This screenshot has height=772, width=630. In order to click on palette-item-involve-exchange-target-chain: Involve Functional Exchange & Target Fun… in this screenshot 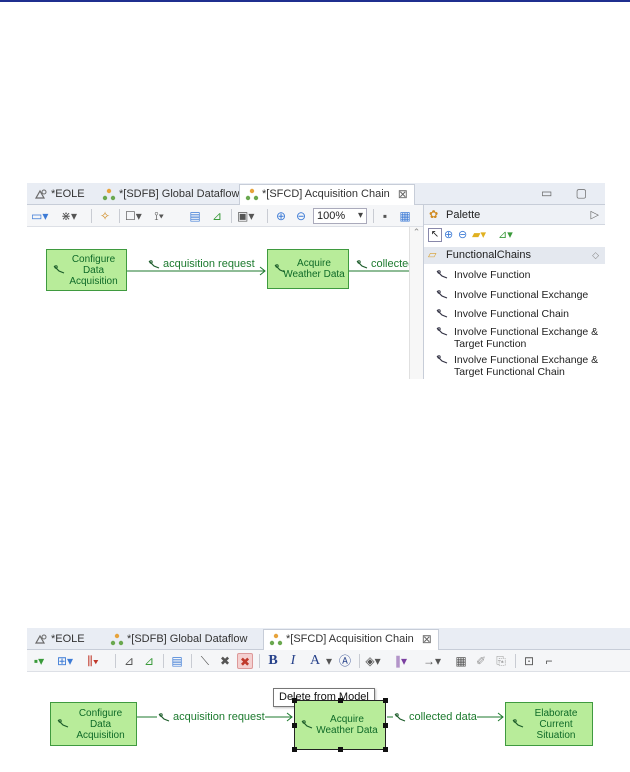, I will do `click(518, 366)`.